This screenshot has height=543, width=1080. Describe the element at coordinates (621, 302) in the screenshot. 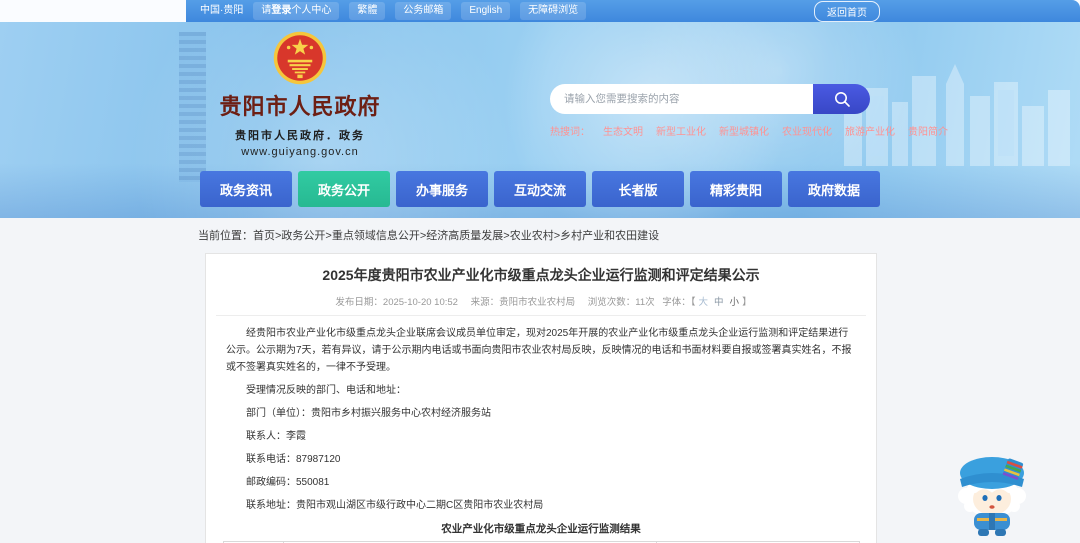

I see `view-count: 浏览次数：11次` at that location.